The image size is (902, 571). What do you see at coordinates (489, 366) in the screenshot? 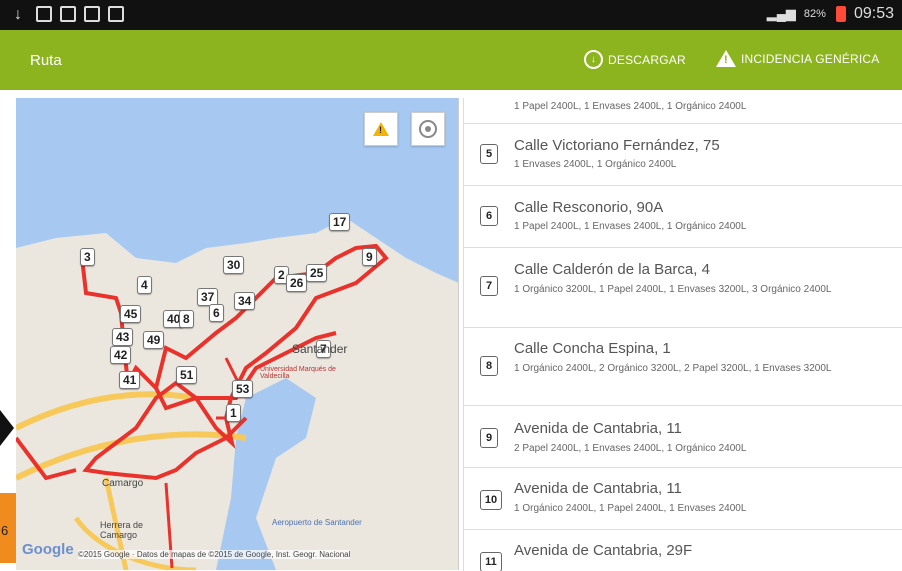
I see `stop-number-badge: 8` at bounding box center [489, 366].